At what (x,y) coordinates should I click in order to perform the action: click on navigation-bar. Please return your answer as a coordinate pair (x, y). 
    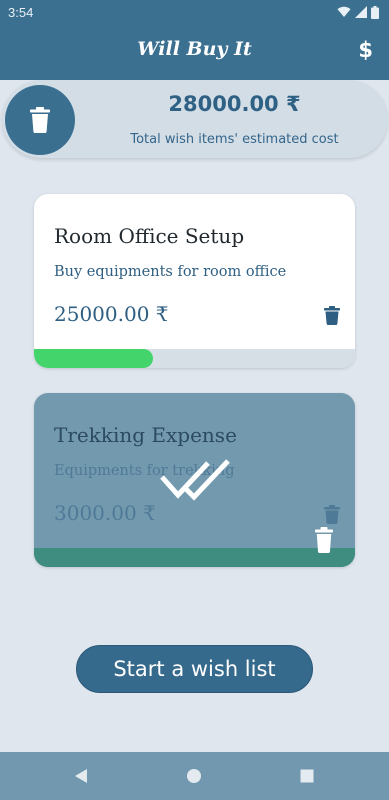
    Looking at the image, I should click on (194, 776).